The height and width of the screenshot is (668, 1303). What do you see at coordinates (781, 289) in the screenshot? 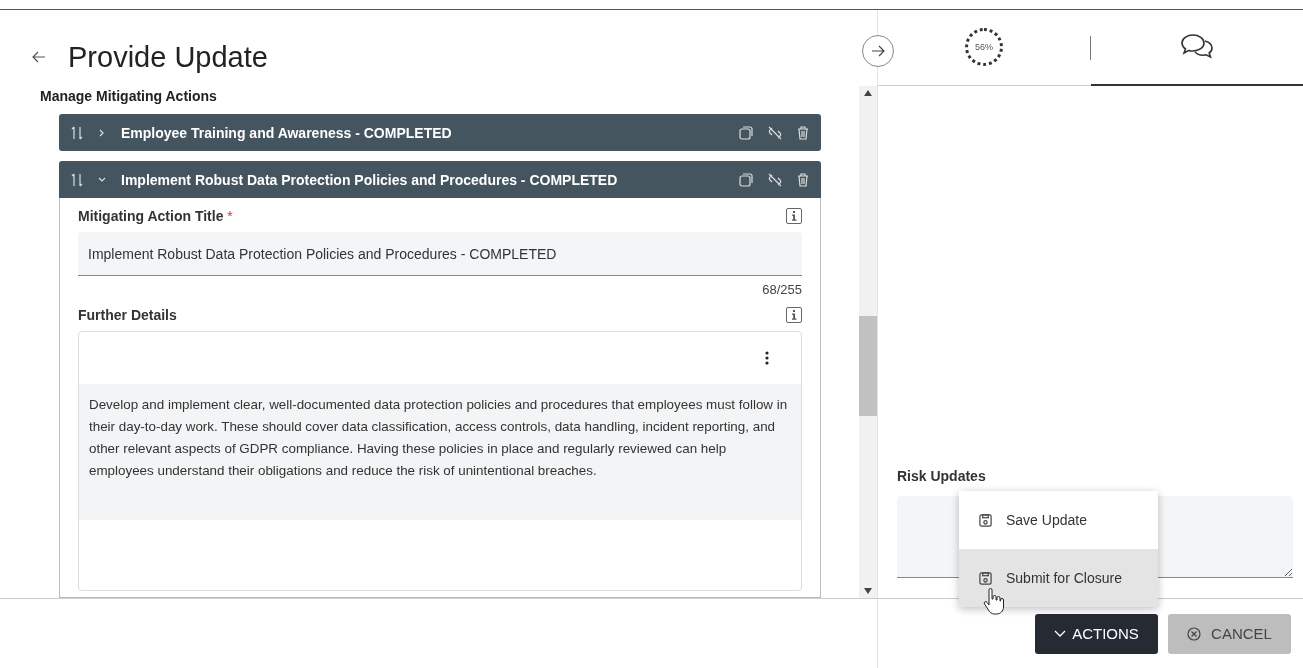
I see `character-counter: 68/255` at bounding box center [781, 289].